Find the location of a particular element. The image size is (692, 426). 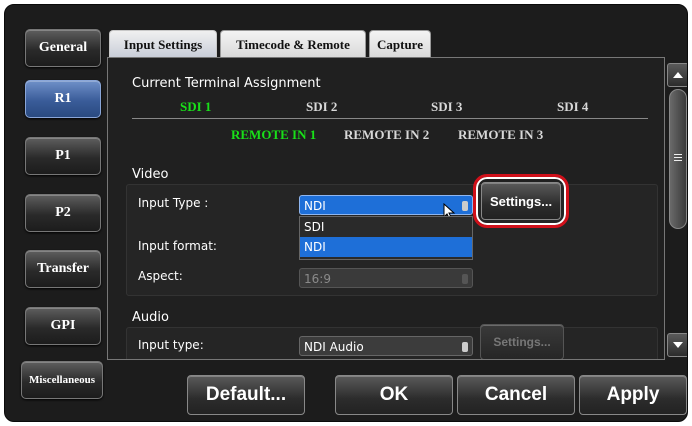

terminal-divider is located at coordinates (390, 118).